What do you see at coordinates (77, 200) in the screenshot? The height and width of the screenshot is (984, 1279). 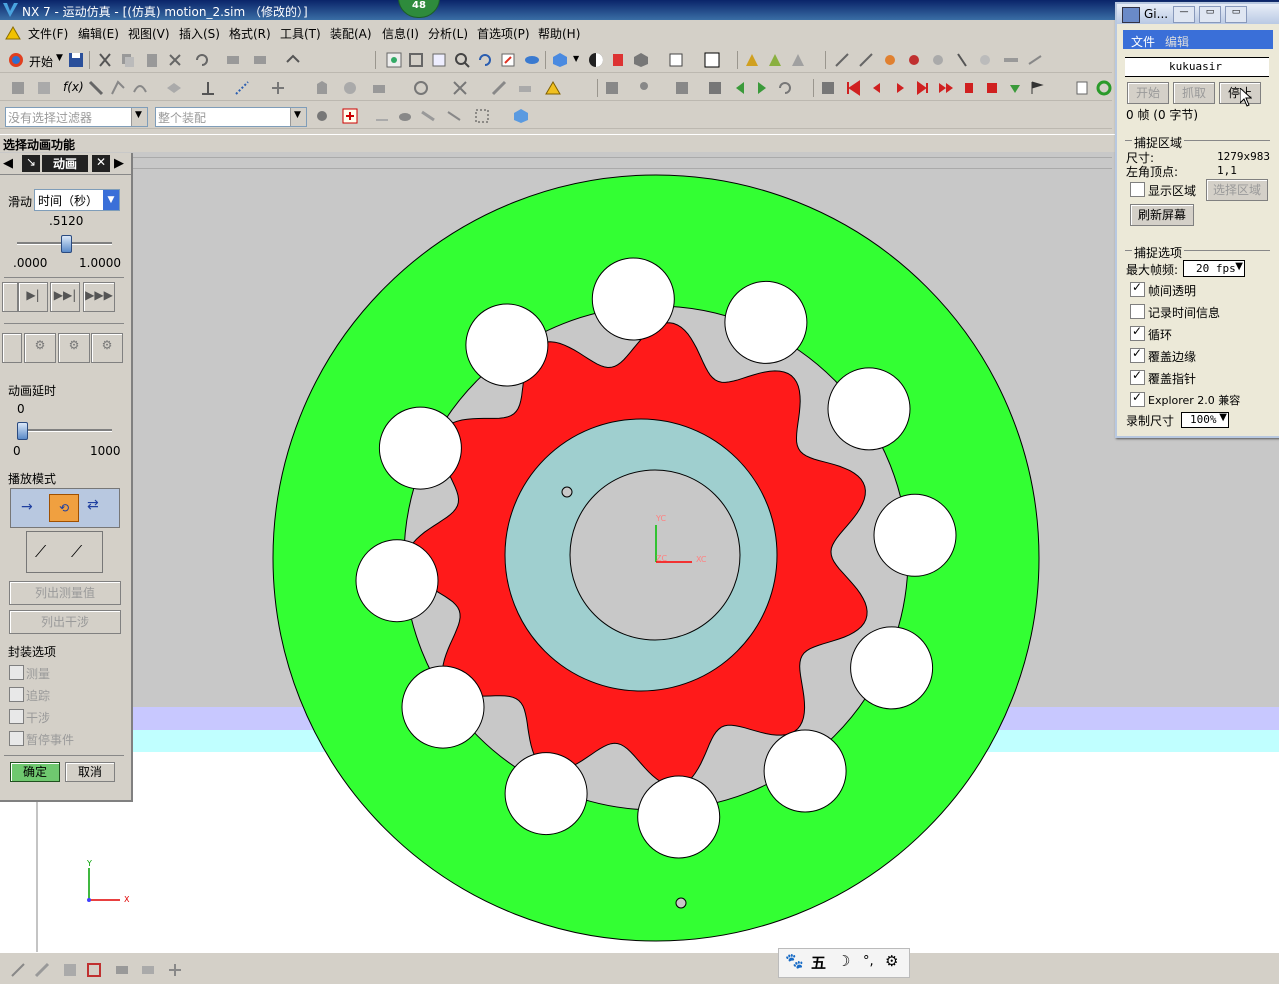 I see `slider-mode-select: 时间（秒） ▼` at bounding box center [77, 200].